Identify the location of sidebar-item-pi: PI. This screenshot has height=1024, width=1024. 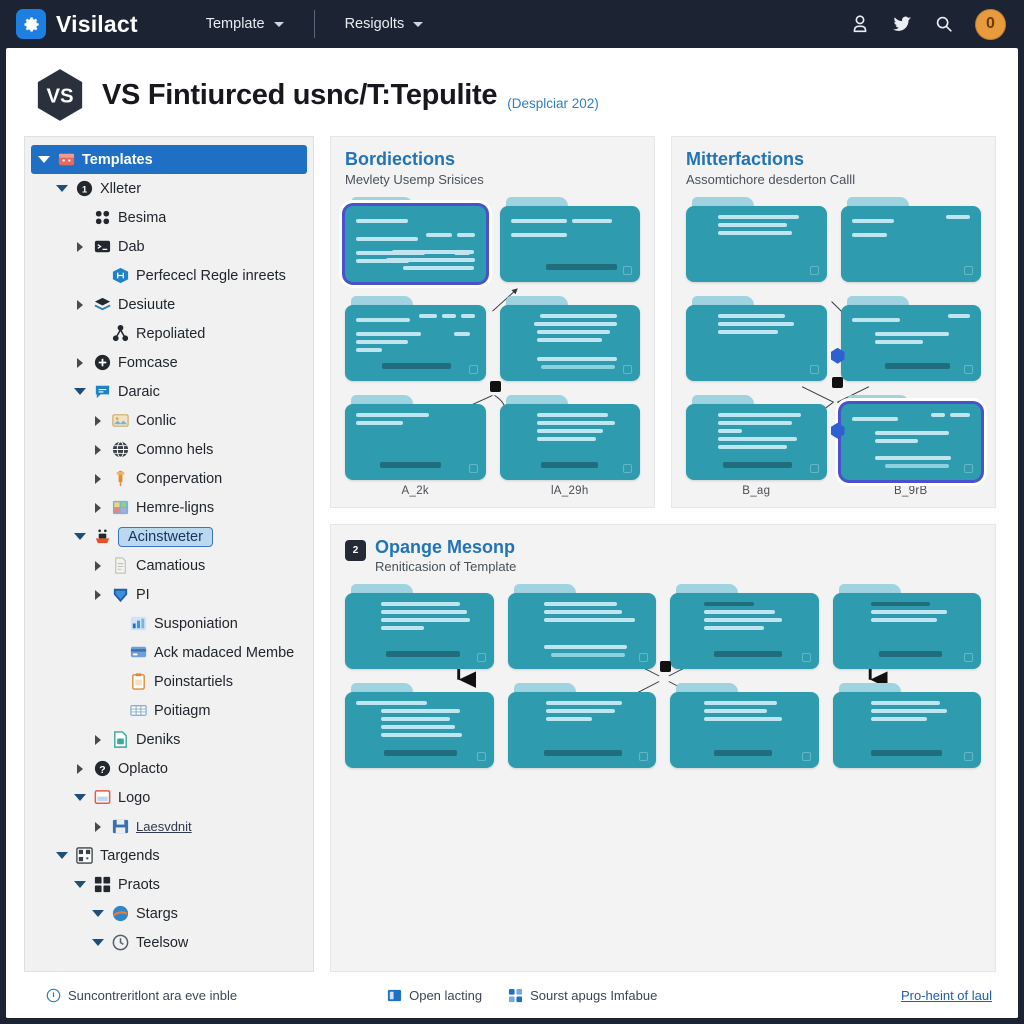
(169, 594).